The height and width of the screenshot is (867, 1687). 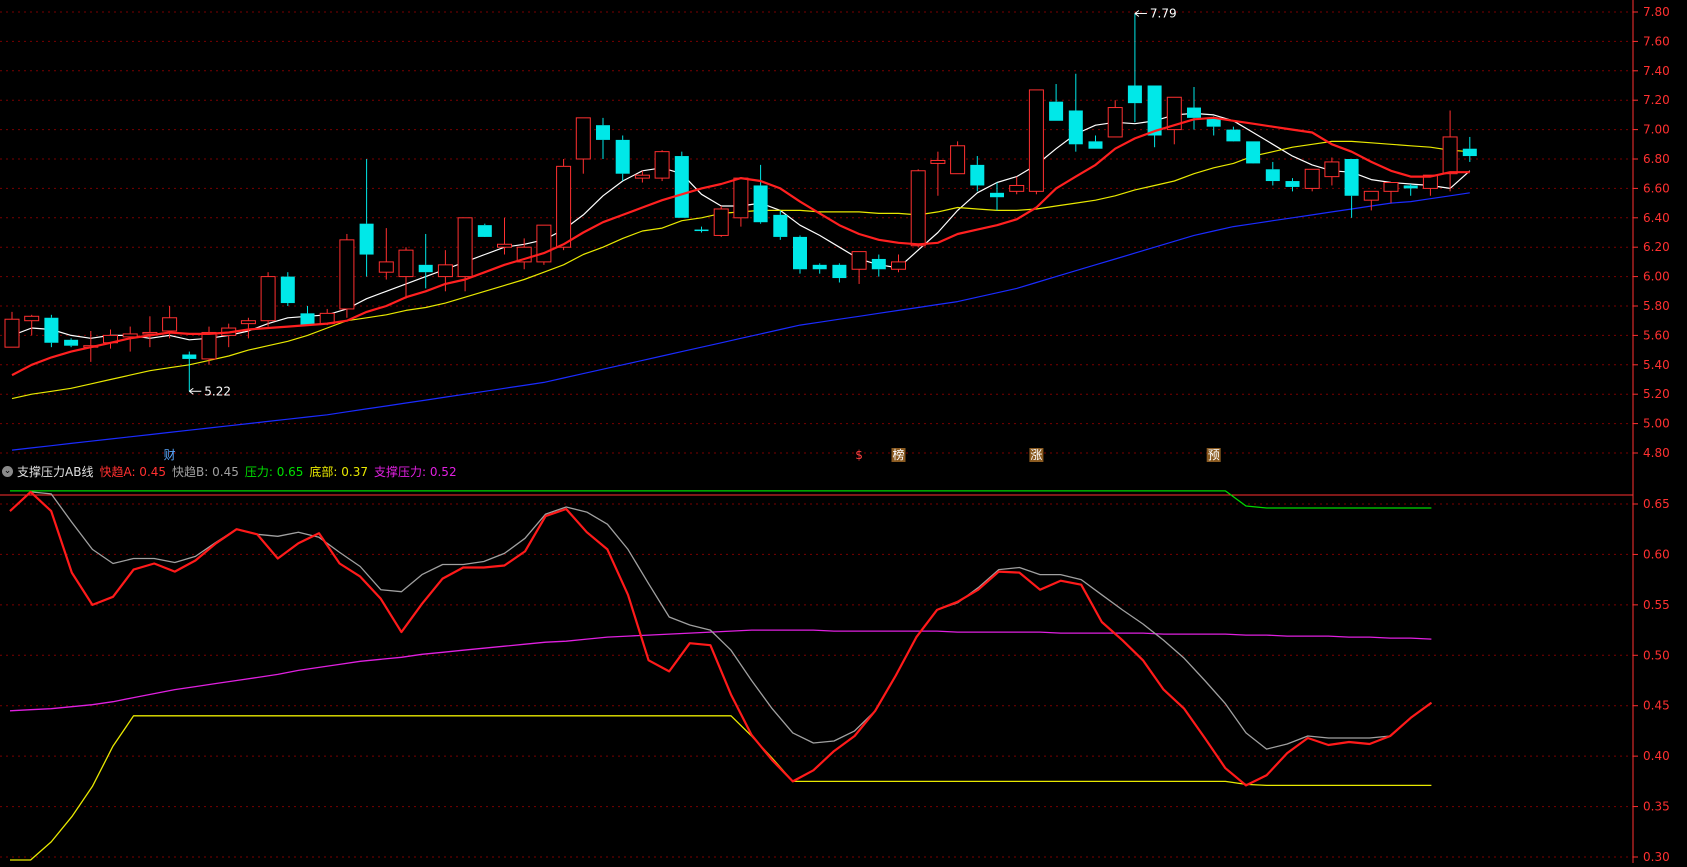 I want to click on main-axis-tick-label: 6.20, so click(x=1656, y=247).